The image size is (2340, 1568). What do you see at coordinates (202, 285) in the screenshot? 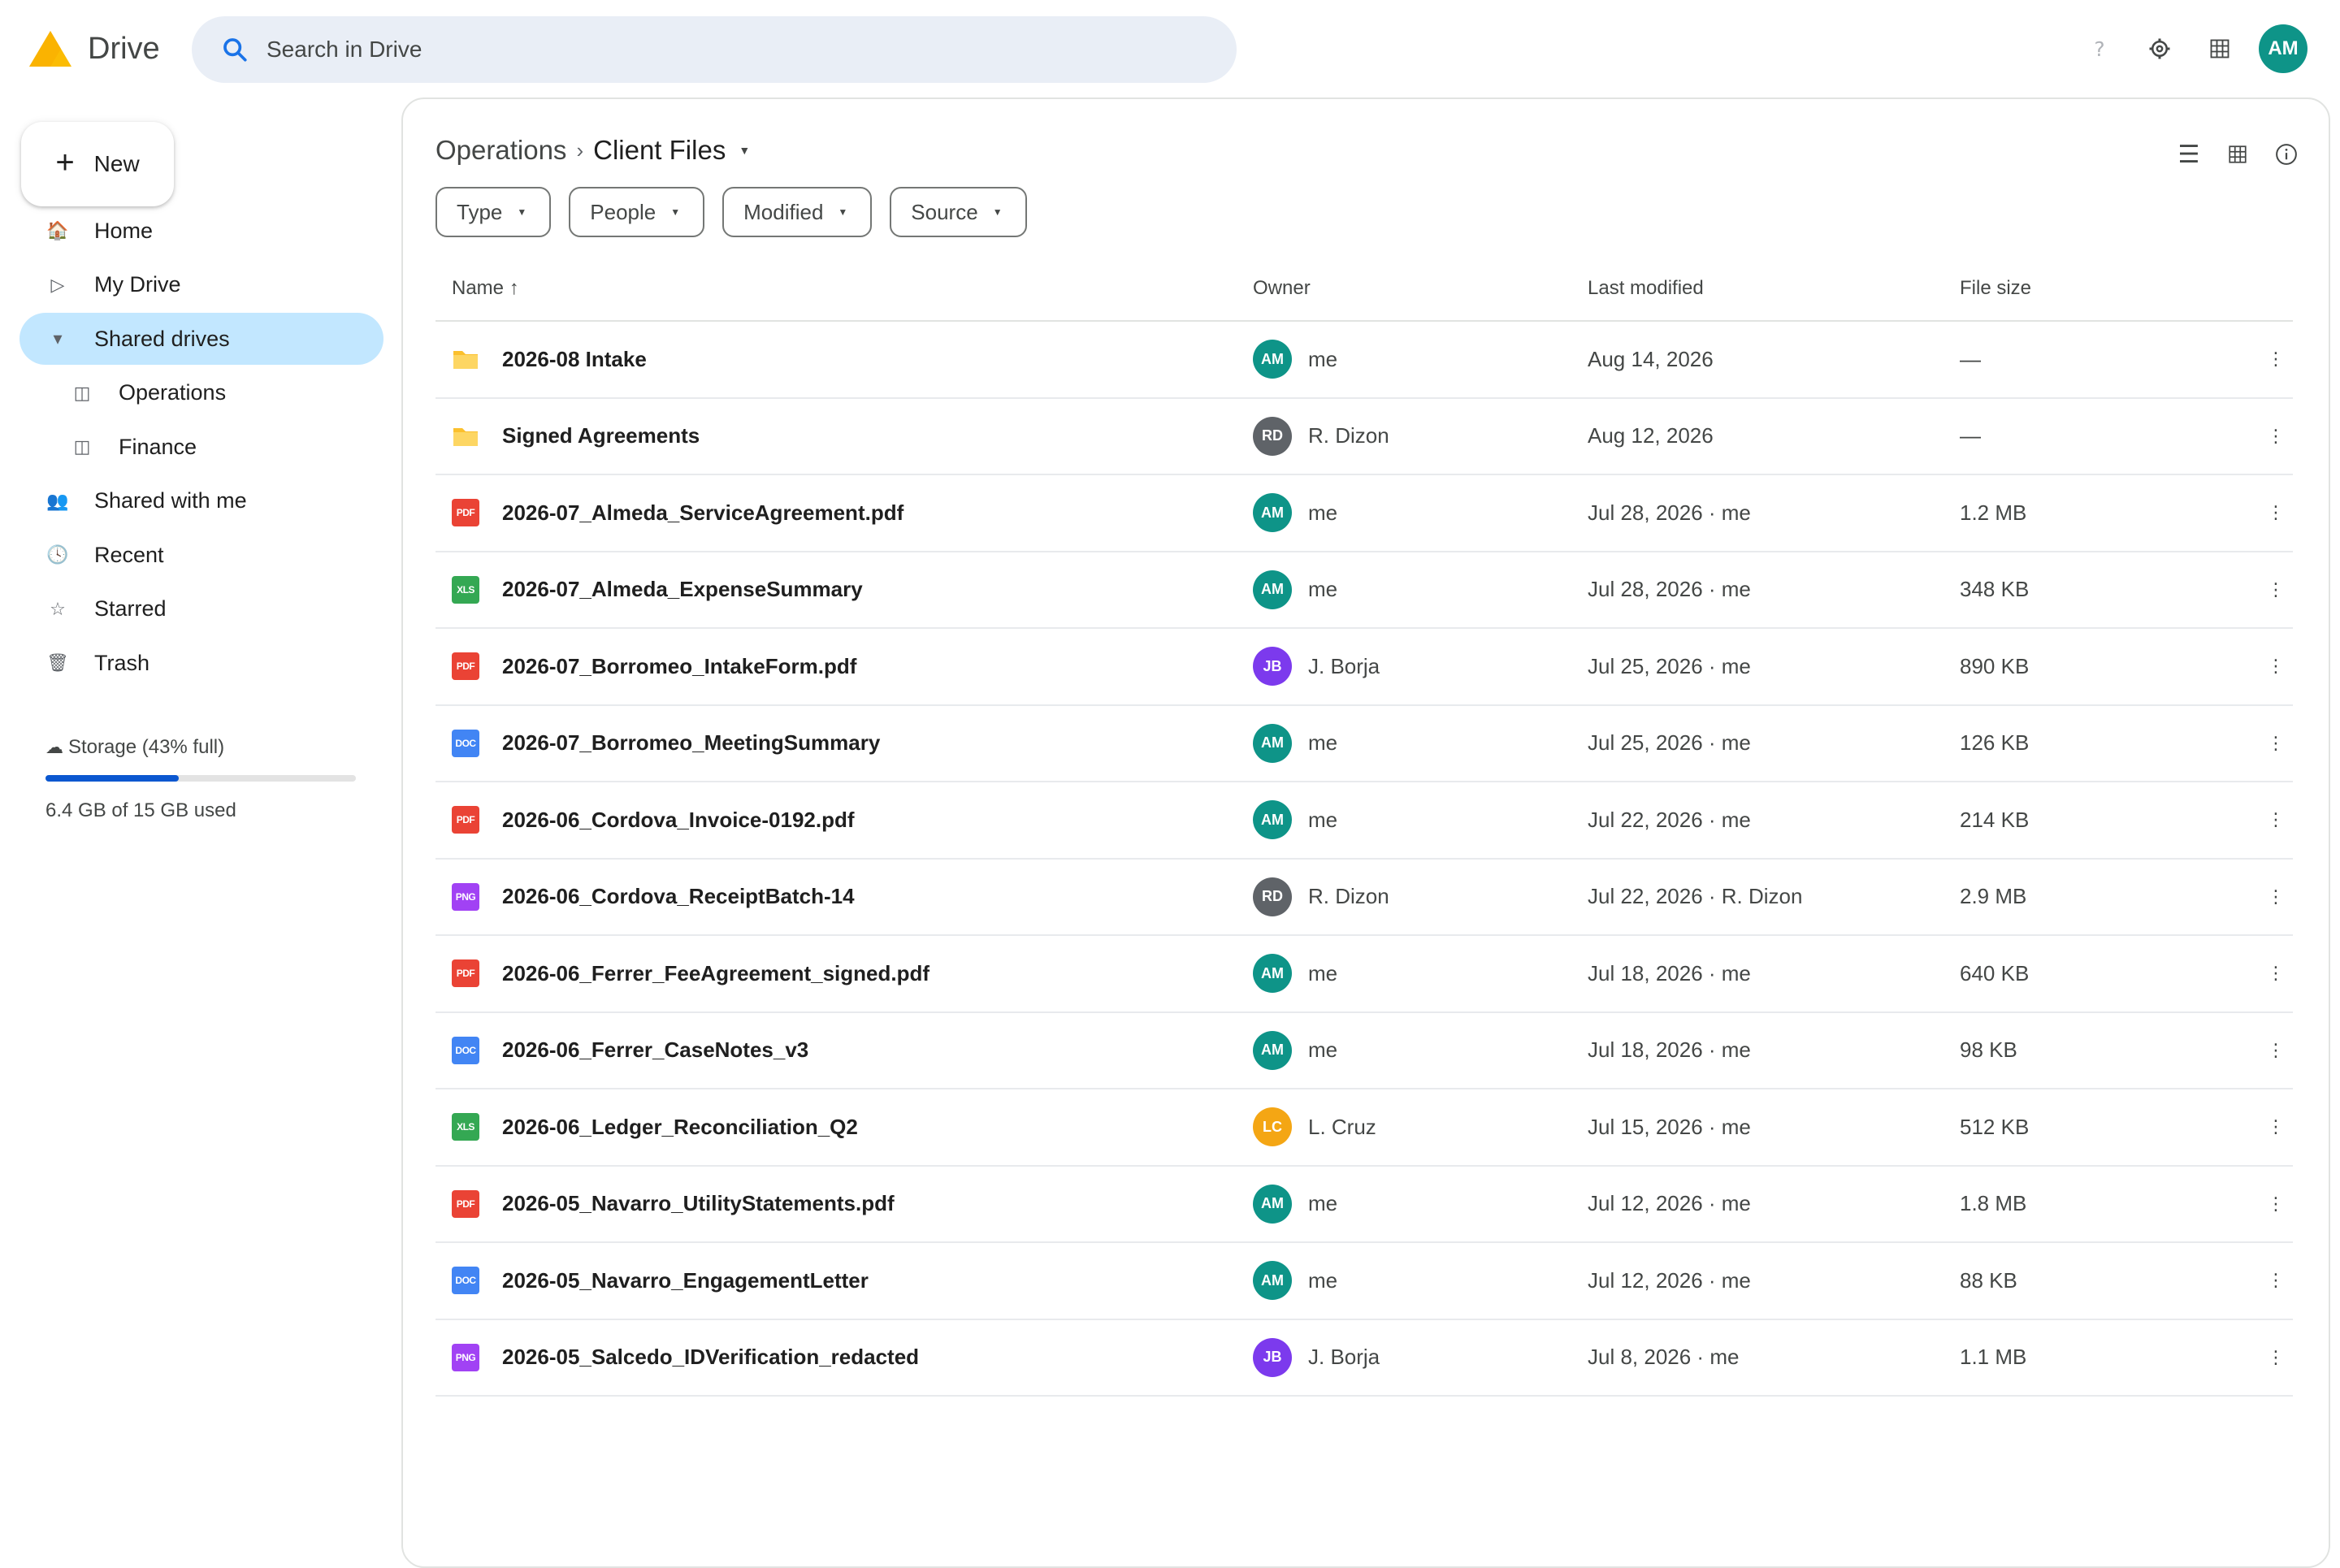
I see `sidebar-item-my-drive: ▷ My Drive` at bounding box center [202, 285].